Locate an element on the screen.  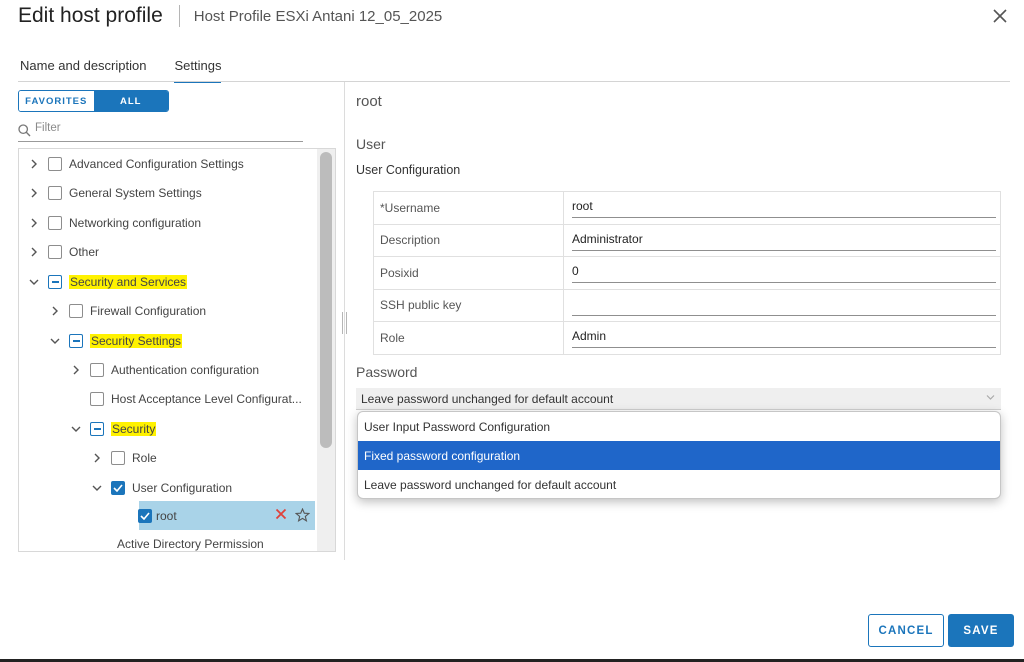
tree-item-role: Role is located at coordinates (123, 458).